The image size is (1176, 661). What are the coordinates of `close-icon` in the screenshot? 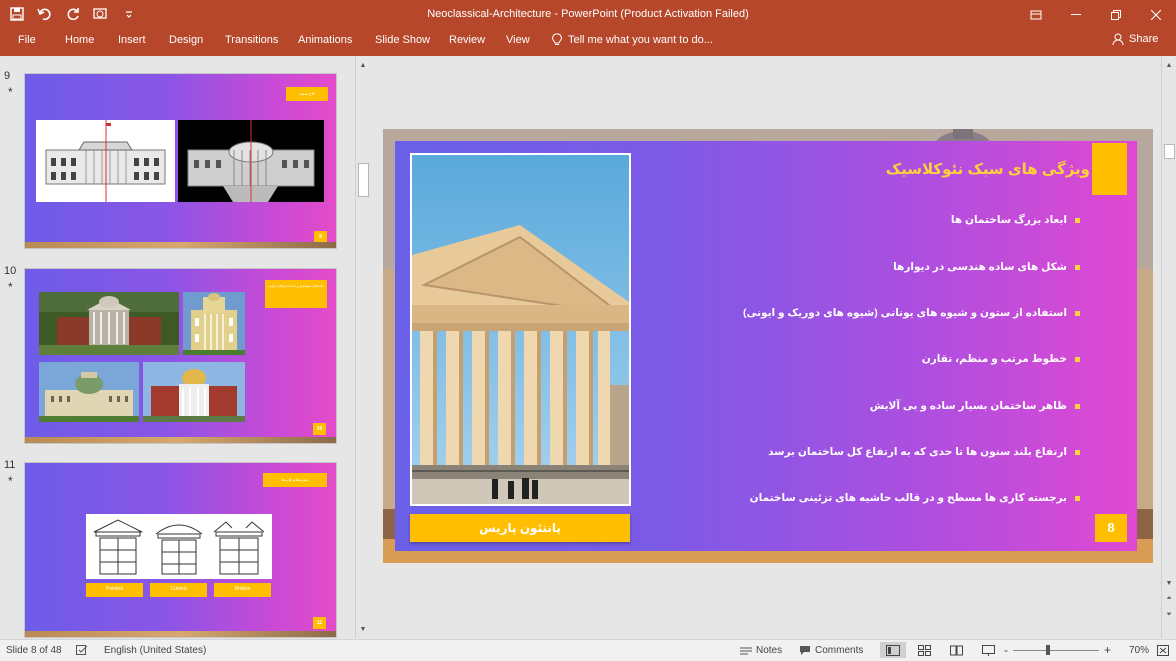 It's located at (1156, 15).